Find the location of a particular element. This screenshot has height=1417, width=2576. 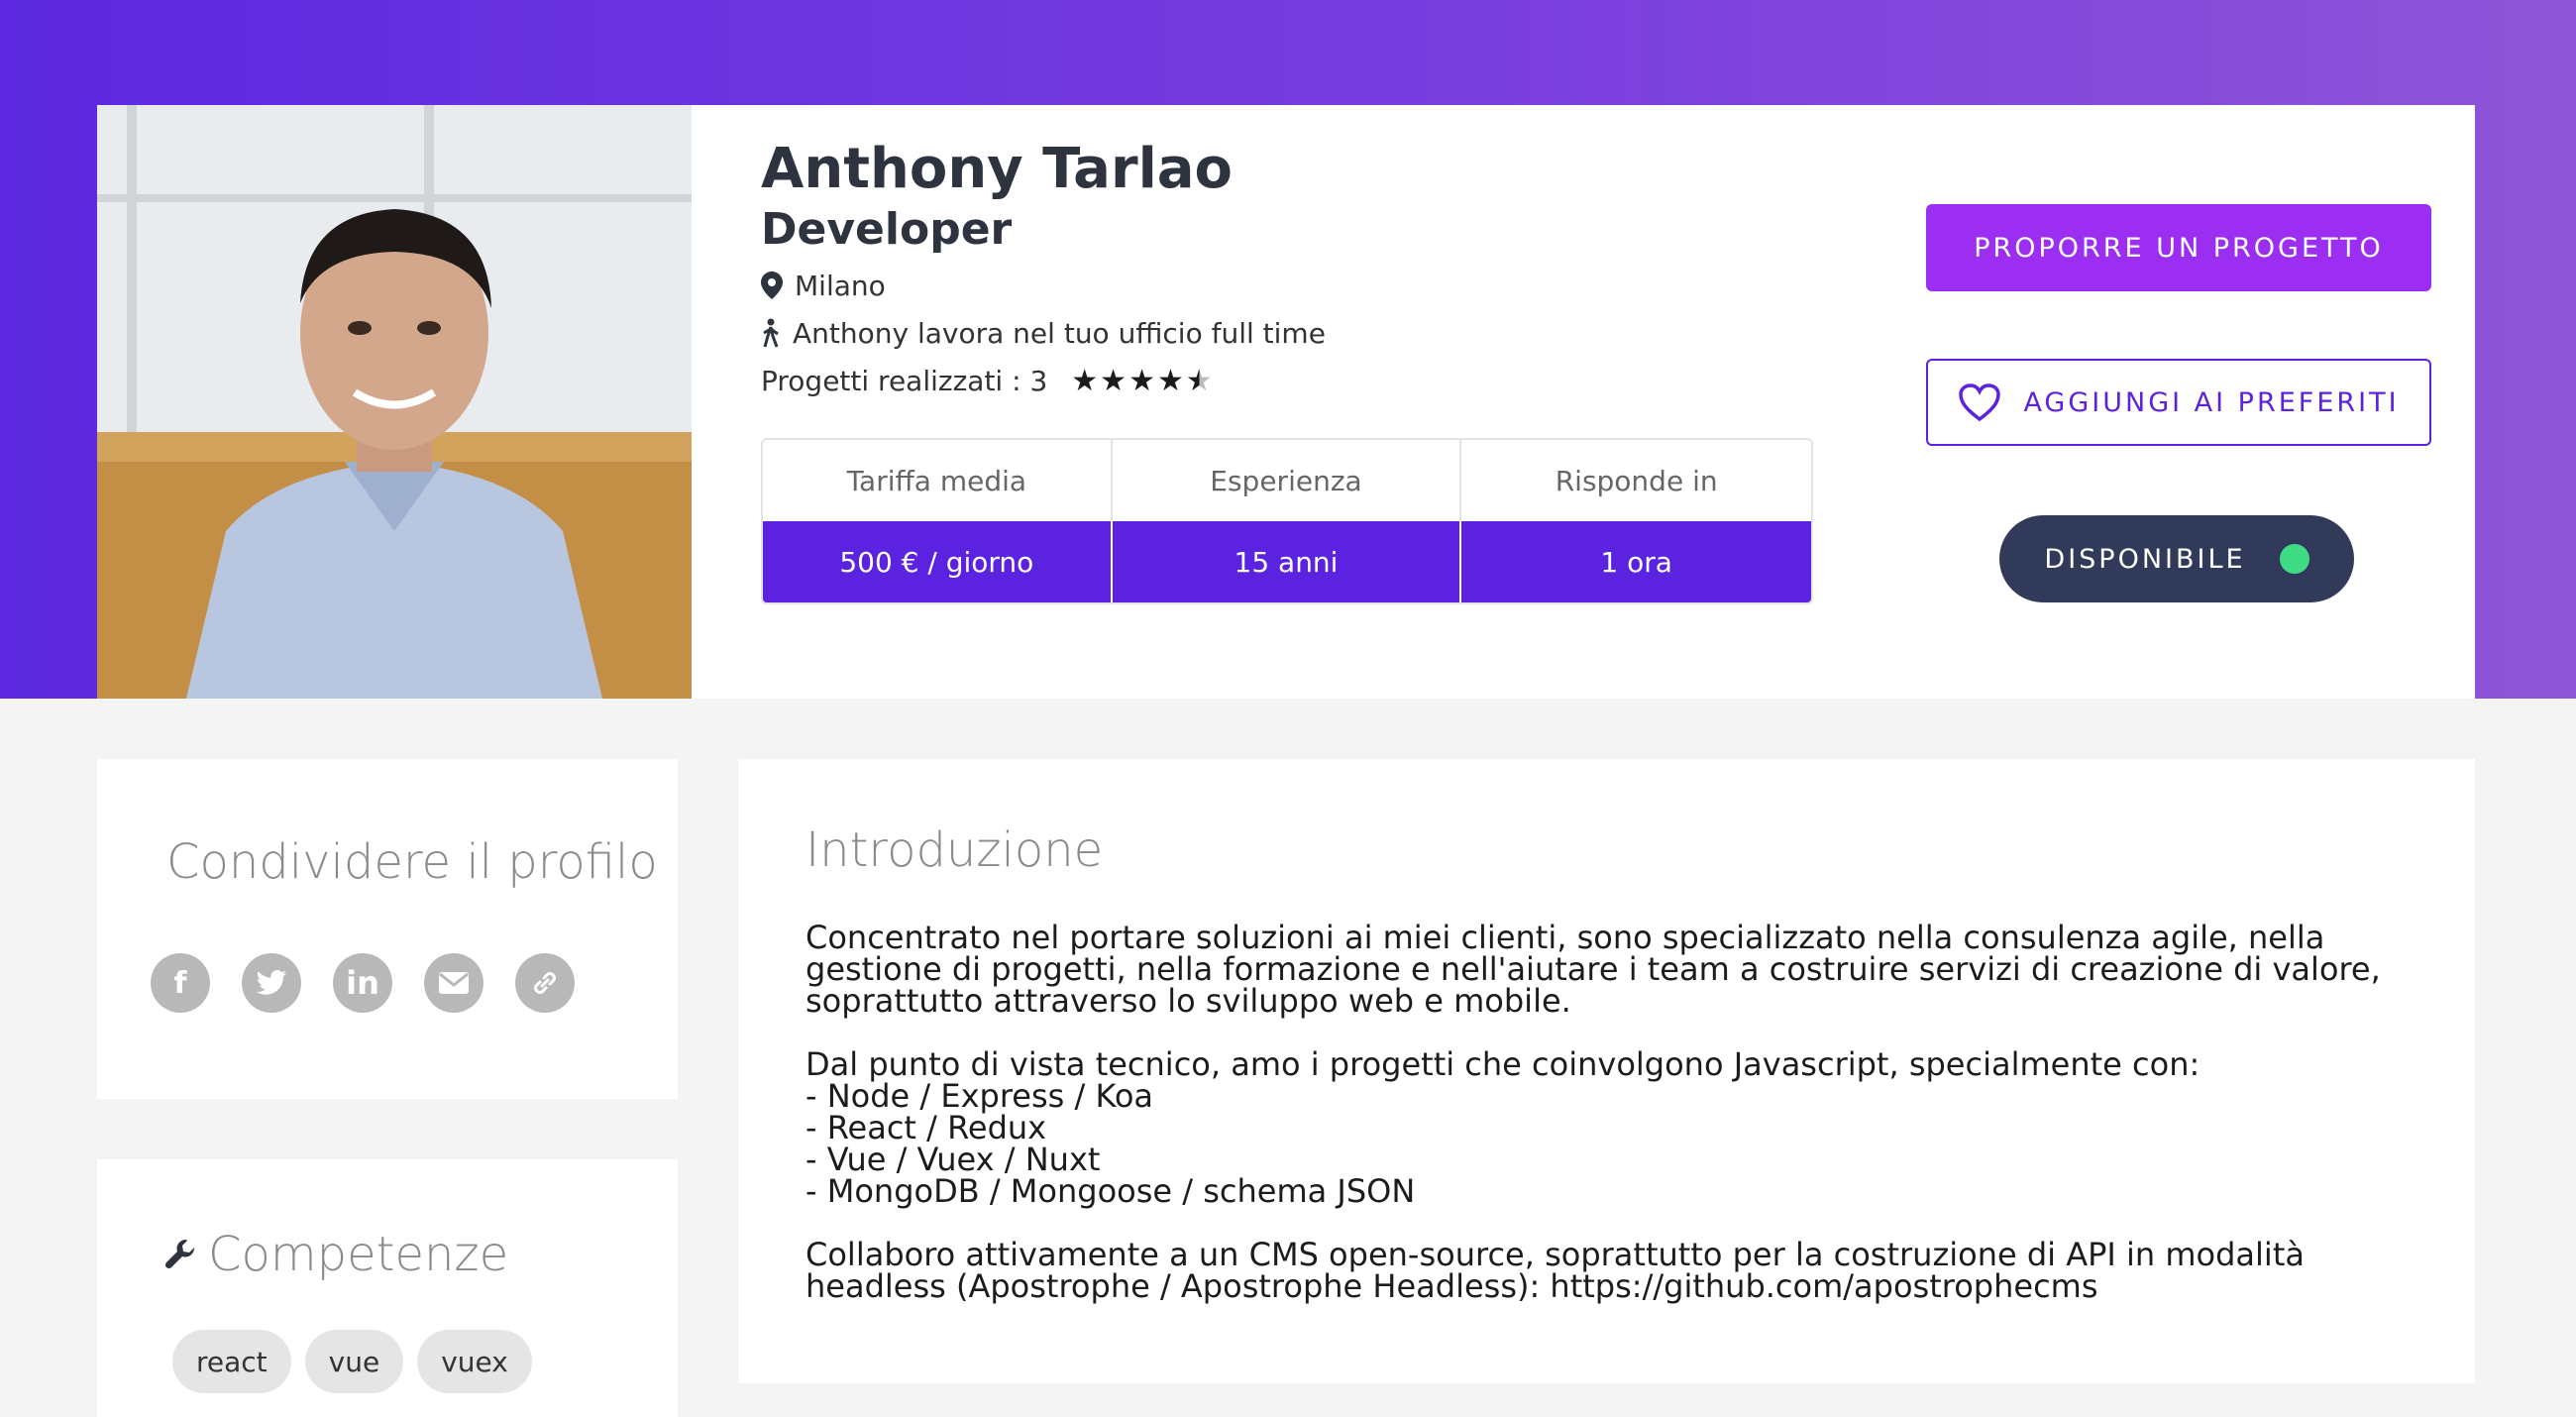

introduction-title: Introduzione is located at coordinates (954, 850).